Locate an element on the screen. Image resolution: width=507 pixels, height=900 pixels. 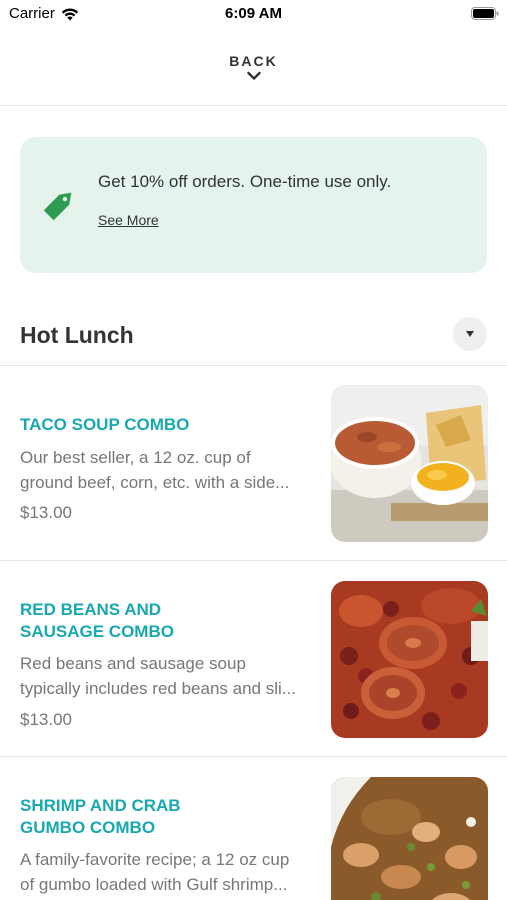
promo-text: Get 10% off orders. One-time use only. is located at coordinates (245, 181).